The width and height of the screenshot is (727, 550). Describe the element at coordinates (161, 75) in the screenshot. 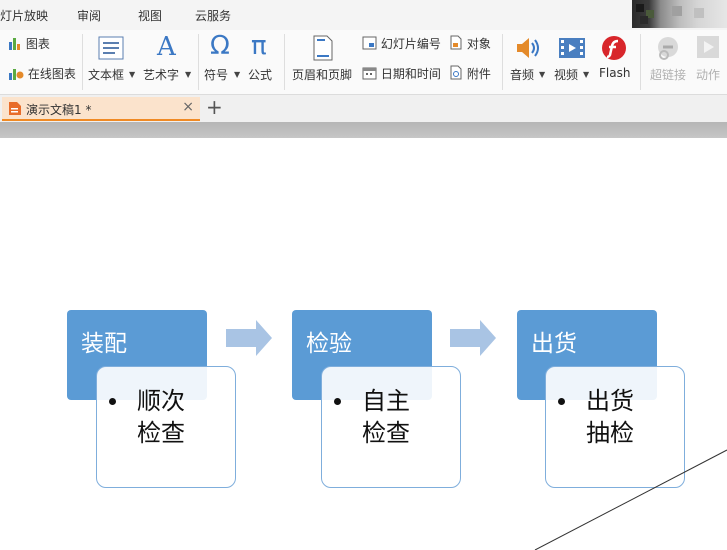

I see `wordart-label: 艺术字` at that location.